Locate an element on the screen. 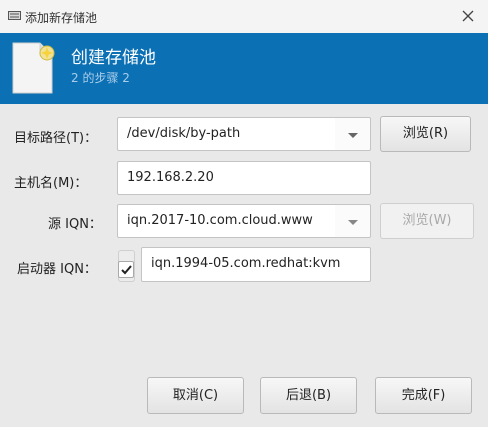 Image resolution: width=488 pixels, height=427 pixels. source-iqn-dropdown is located at coordinates (353, 221).